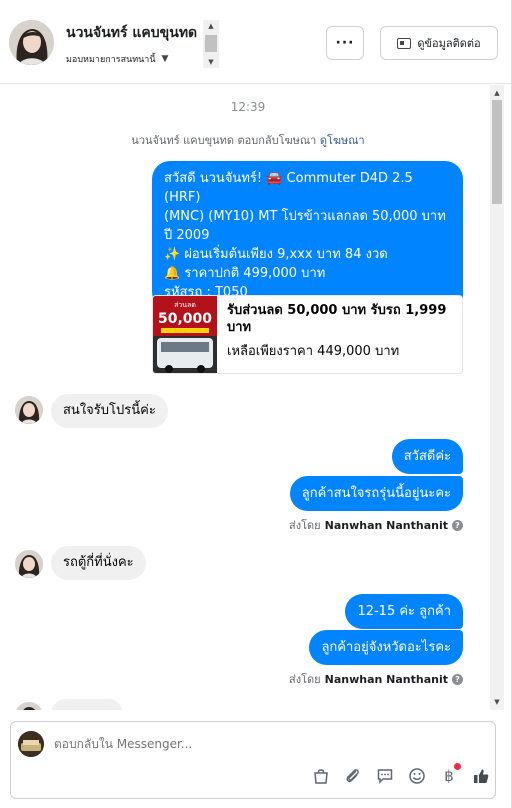  What do you see at coordinates (449, 775) in the screenshot?
I see `baht-icon: ฿` at bounding box center [449, 775].